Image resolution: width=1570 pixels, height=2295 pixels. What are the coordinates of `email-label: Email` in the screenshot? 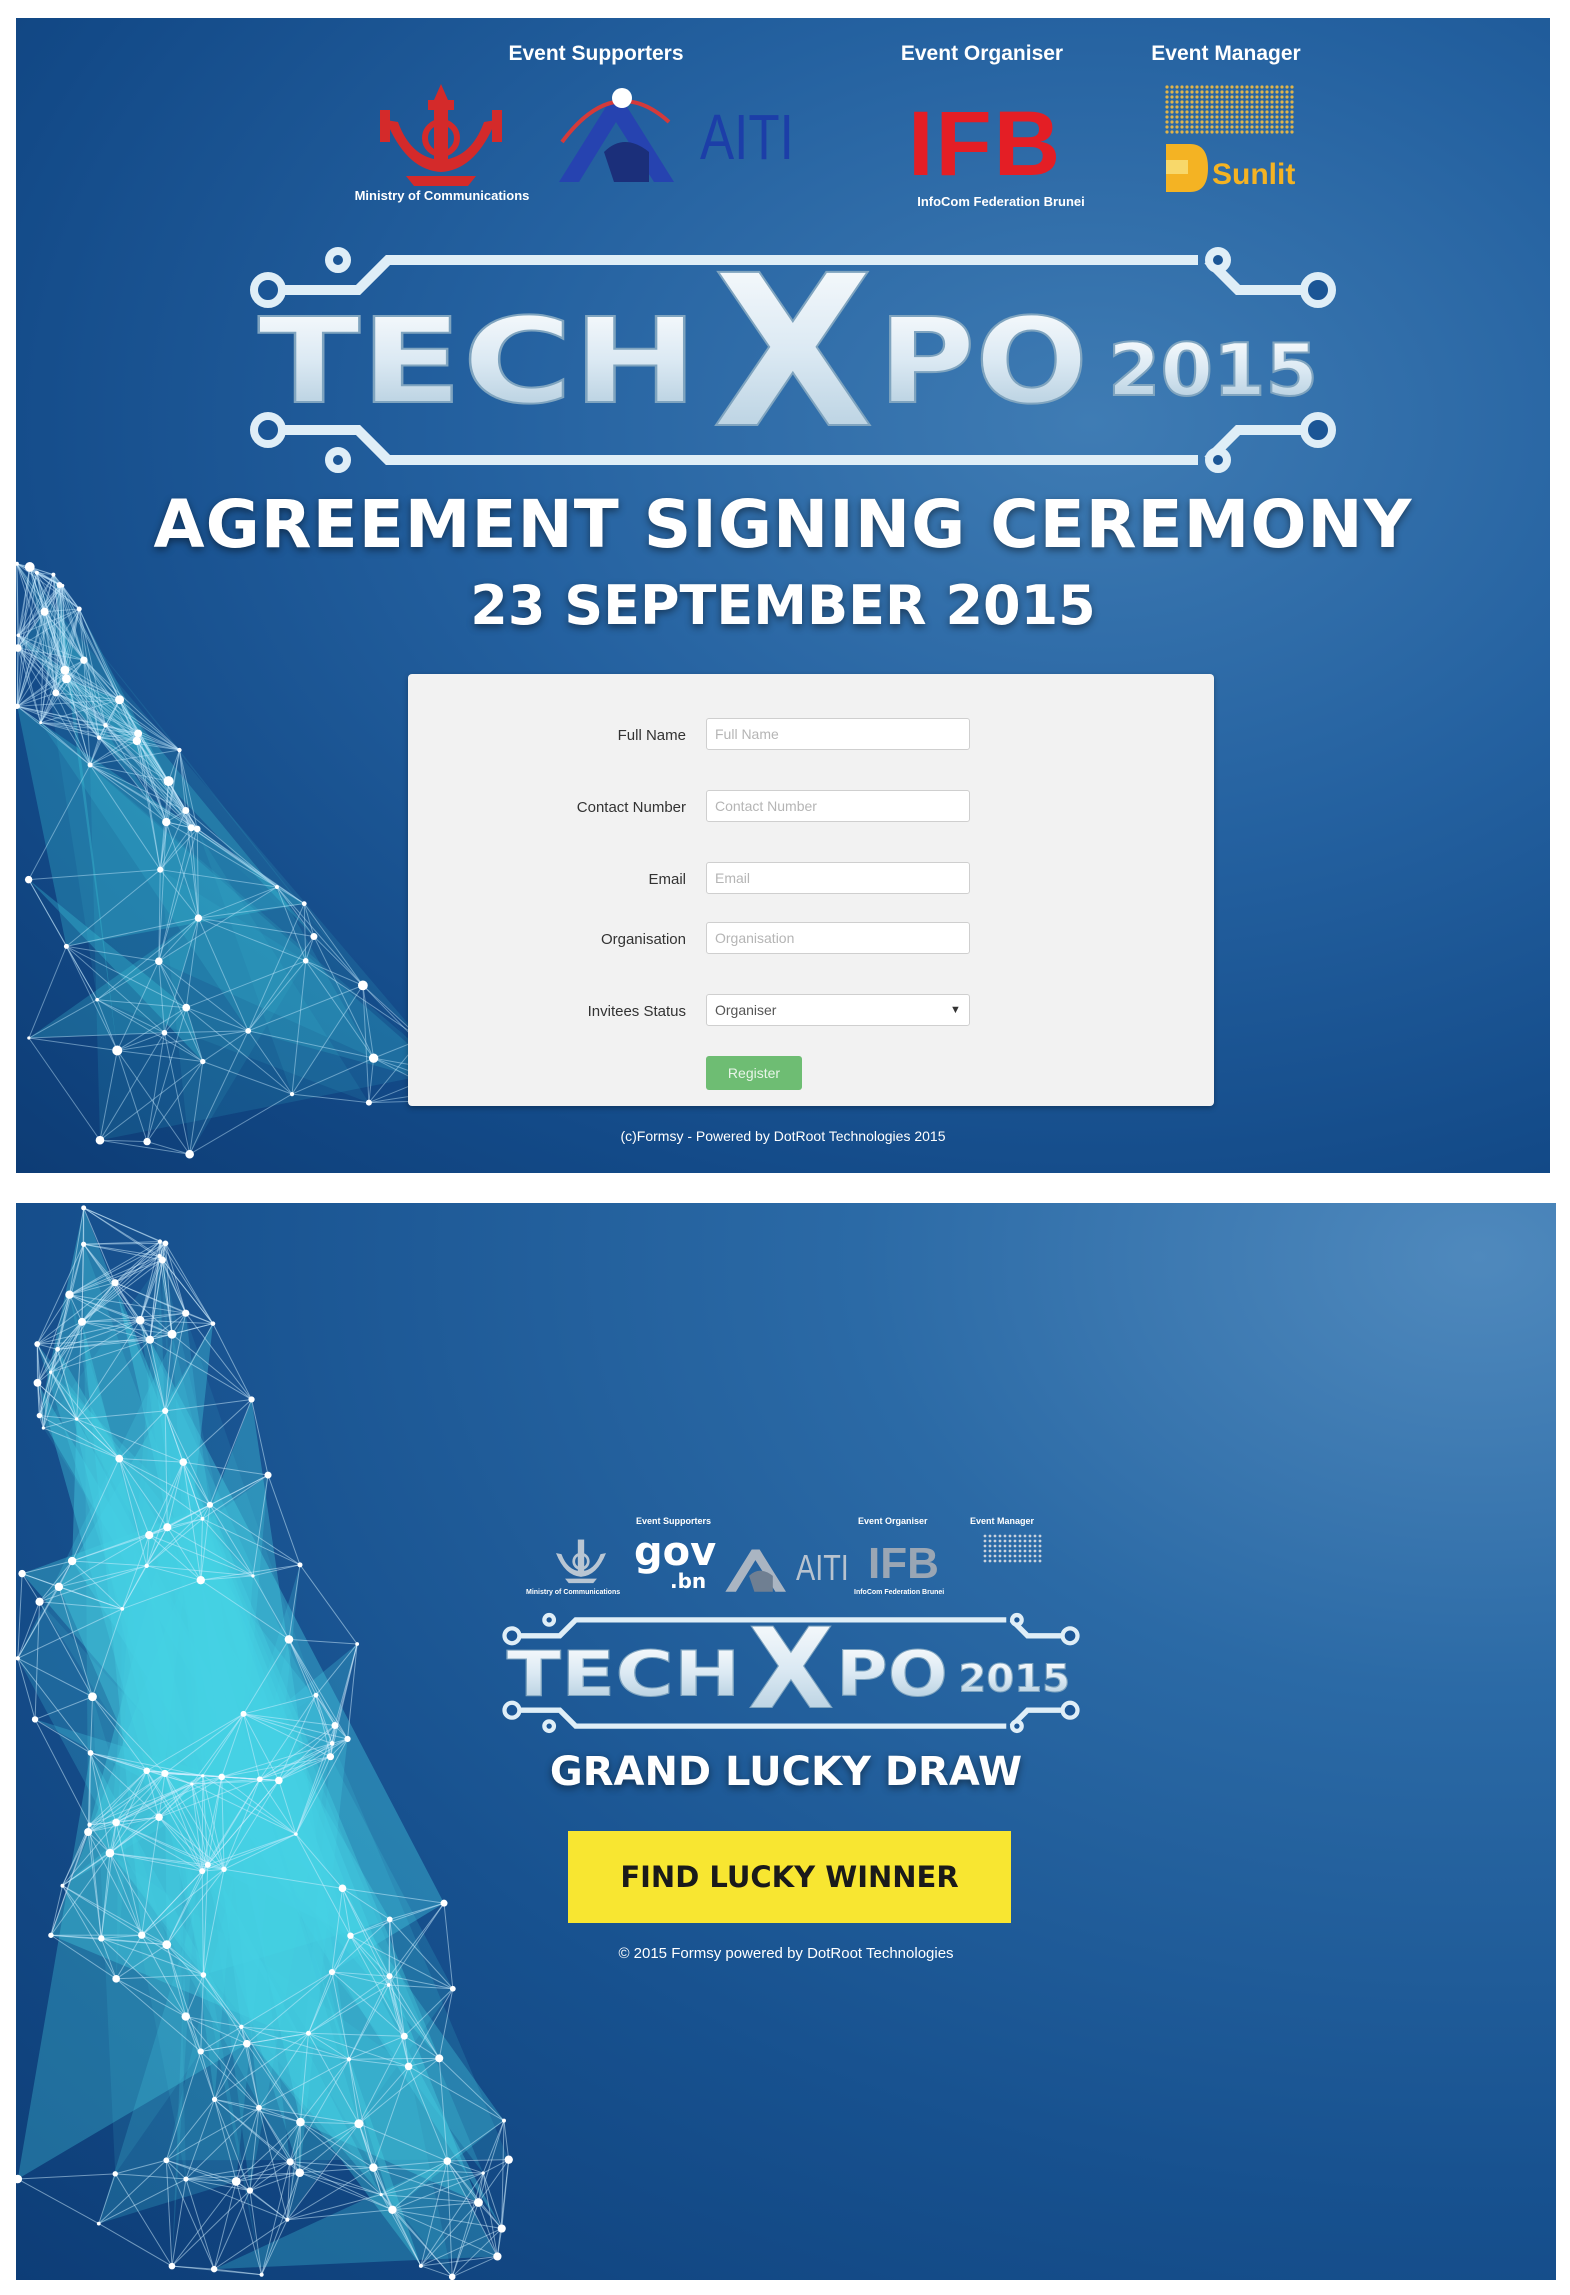 It's located at (667, 879).